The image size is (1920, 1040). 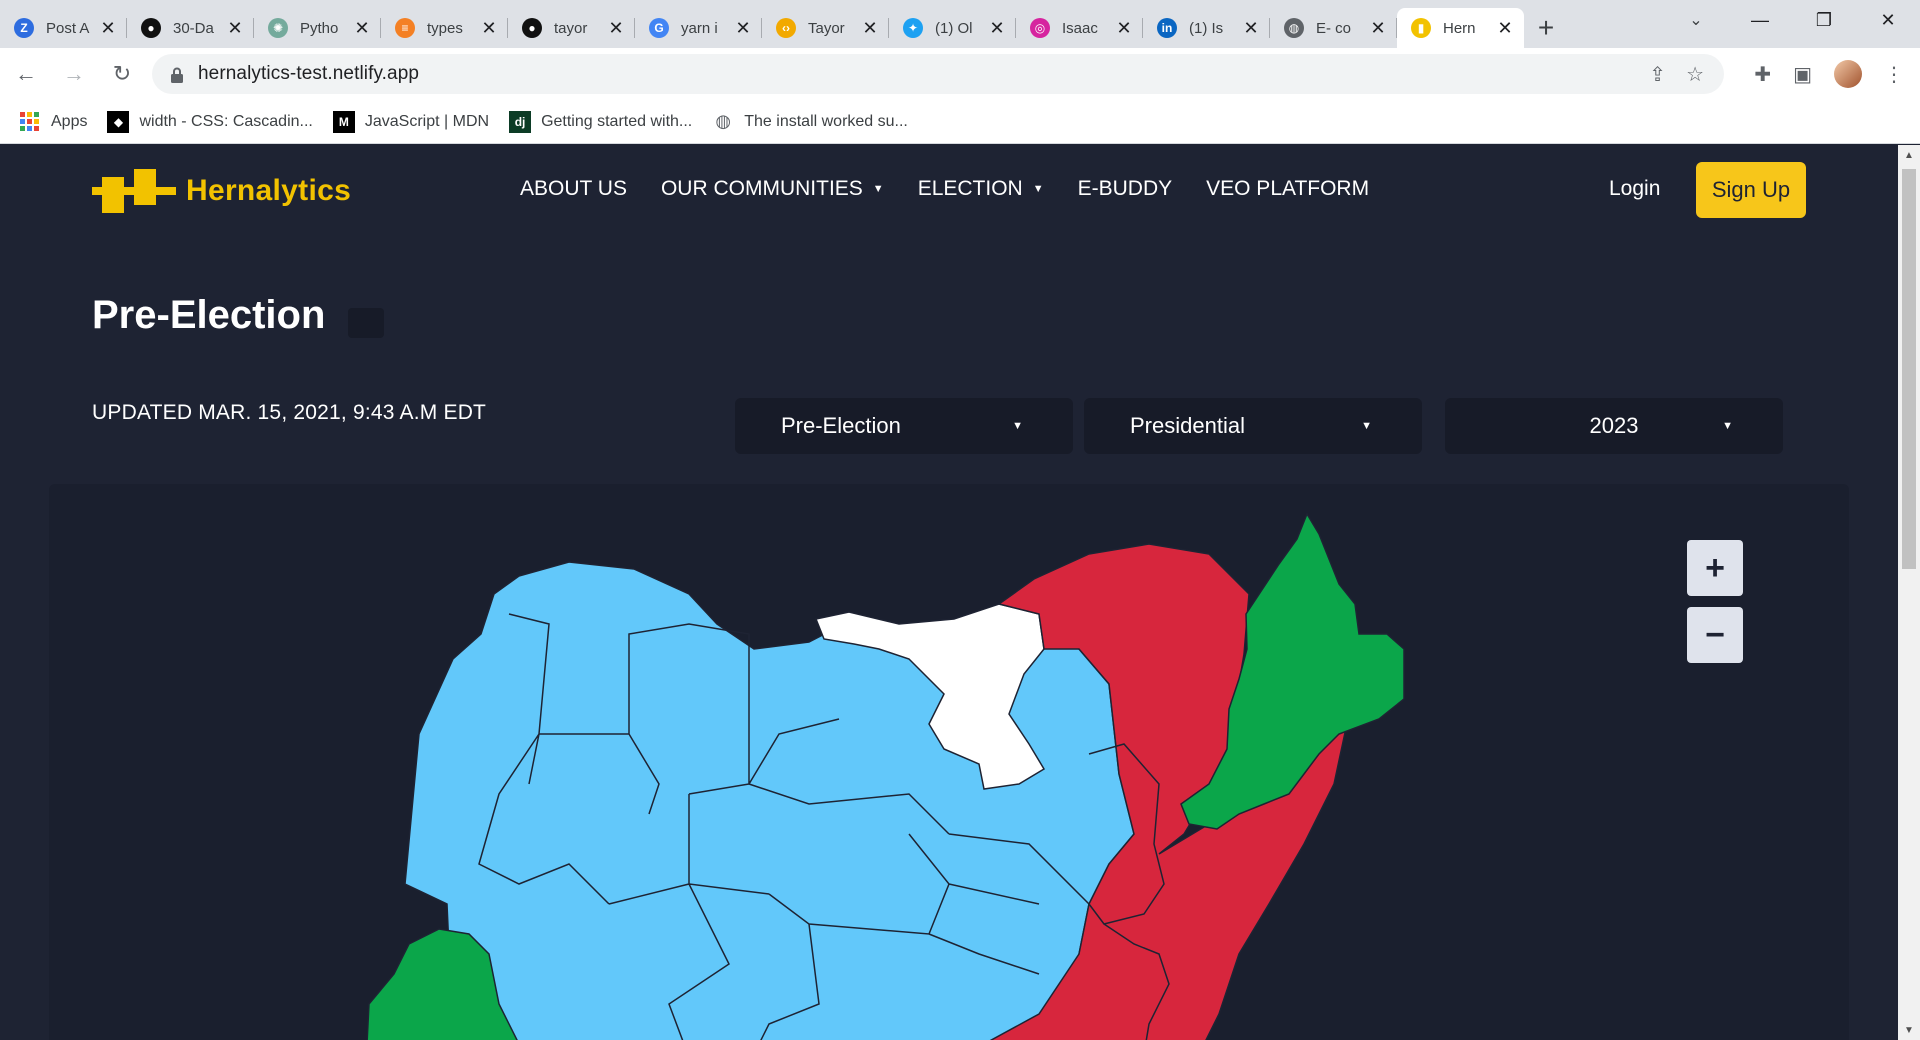 I want to click on nav-veo-platform: VEO PLATFORM, so click(x=1287, y=189).